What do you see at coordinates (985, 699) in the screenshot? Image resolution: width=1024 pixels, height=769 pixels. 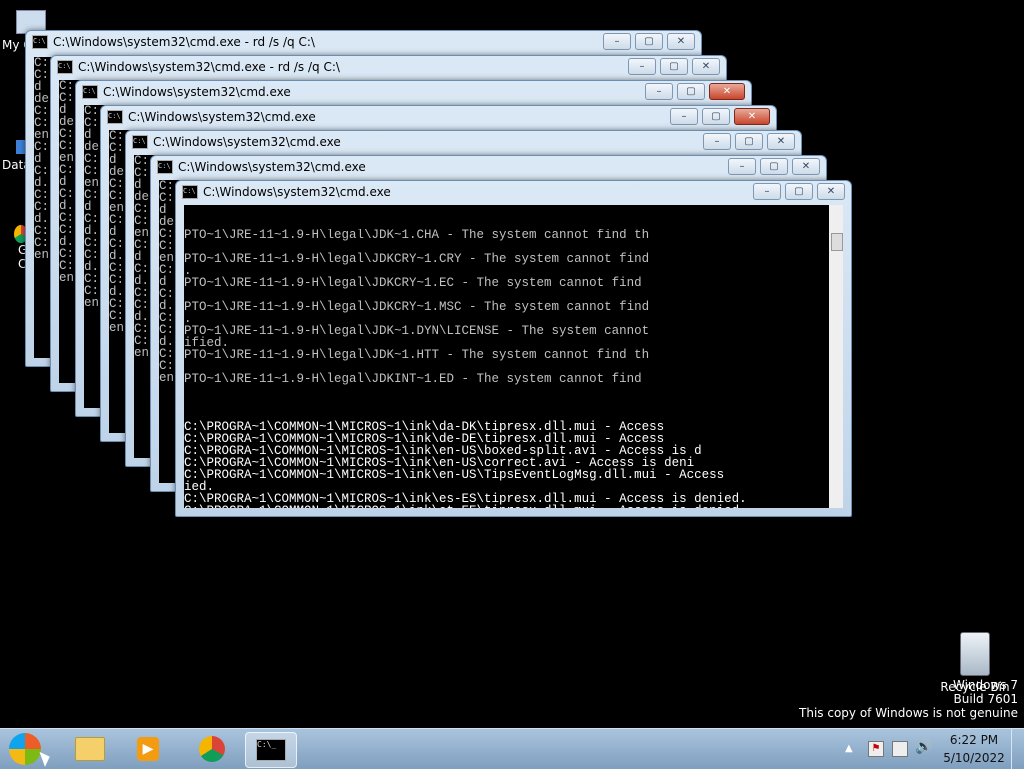 I see `watermark-line2: Build 7601` at bounding box center [985, 699].